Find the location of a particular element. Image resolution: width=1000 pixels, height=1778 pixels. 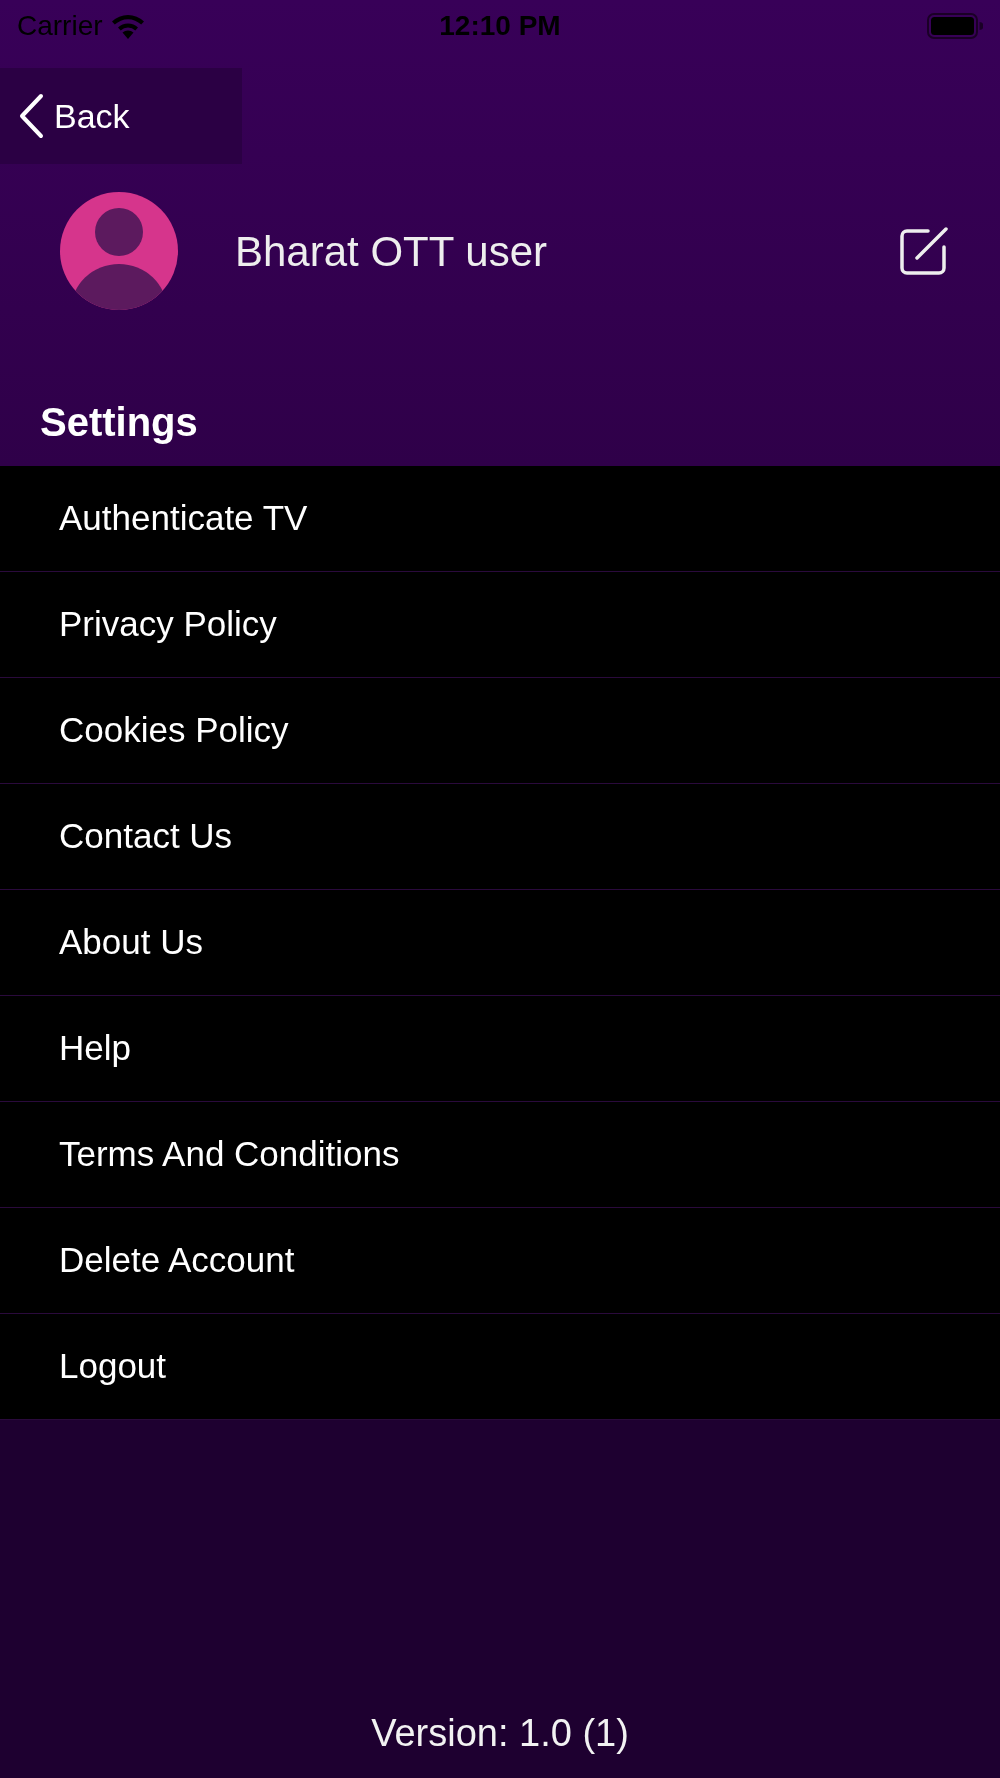

back-button: Back is located at coordinates (121, 116).